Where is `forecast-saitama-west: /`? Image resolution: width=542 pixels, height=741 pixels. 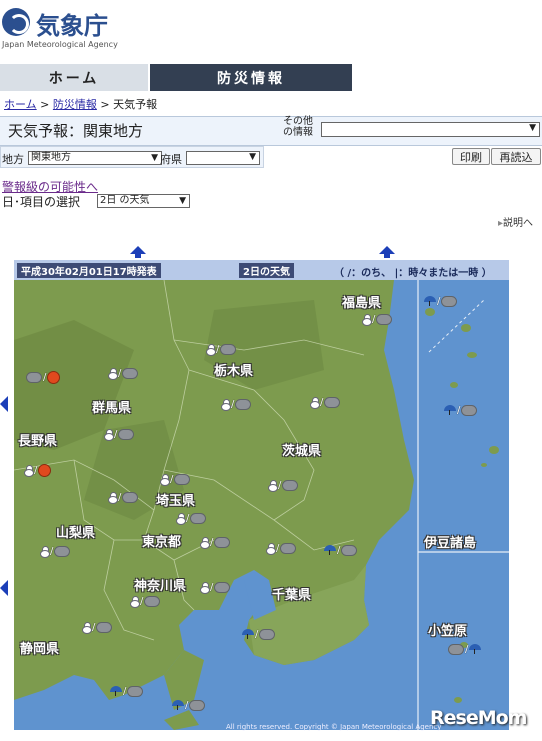
forecast-saitama-west: / is located at coordinates (123, 497).